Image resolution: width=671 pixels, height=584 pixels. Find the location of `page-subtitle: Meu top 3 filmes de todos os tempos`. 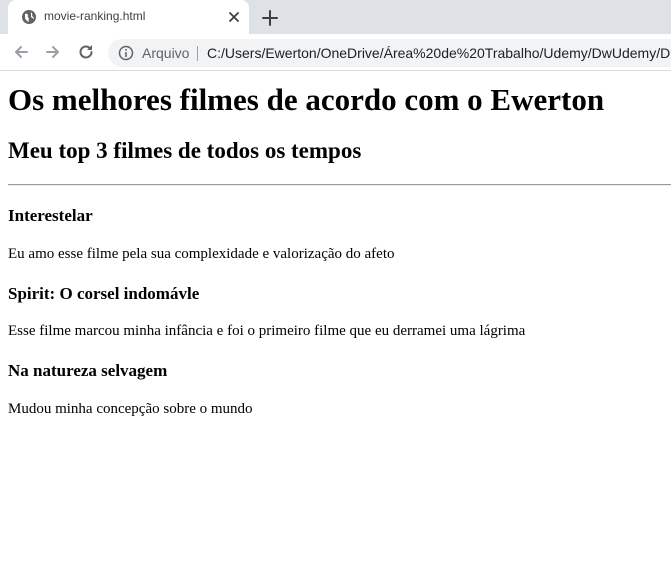

page-subtitle: Meu top 3 filmes de todos os tempos is located at coordinates (185, 150).